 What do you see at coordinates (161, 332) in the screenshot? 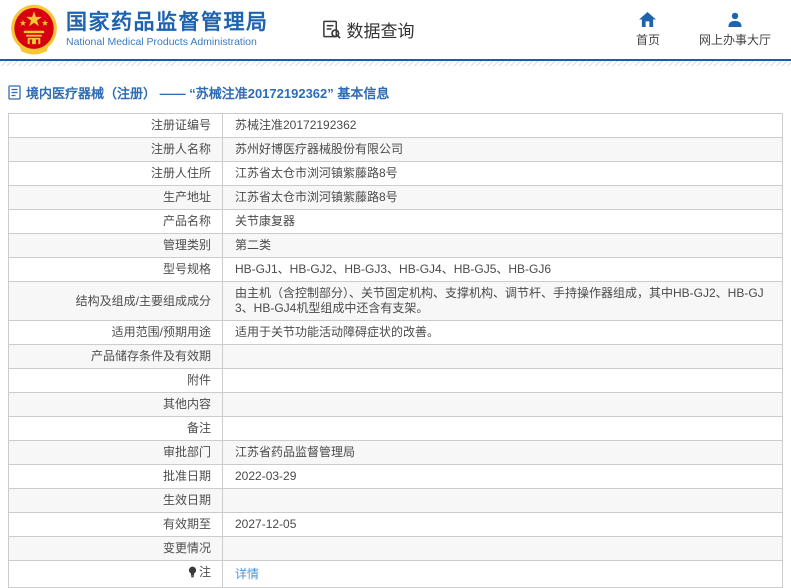
I see `row-label: 适用范围/预期用途` at bounding box center [161, 332].